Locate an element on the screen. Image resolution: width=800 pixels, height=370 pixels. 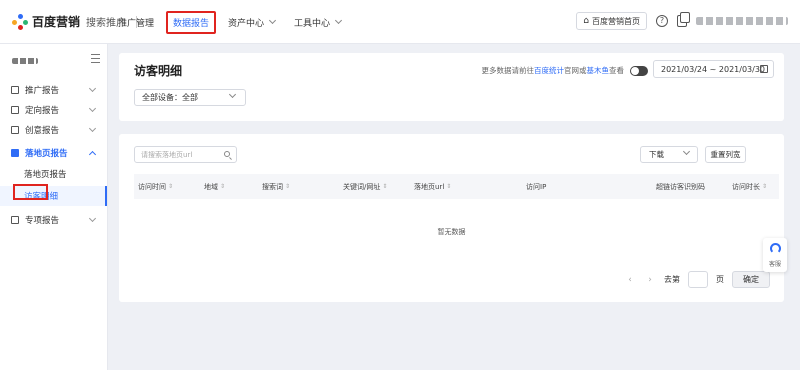
next-page-icon: › is located at coordinates (650, 280).